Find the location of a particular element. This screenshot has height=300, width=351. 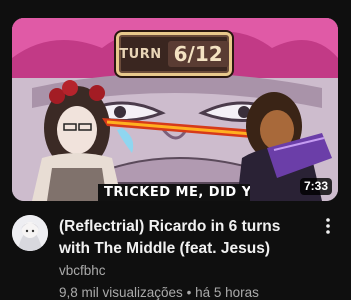

turn-value: 6/12 is located at coordinates (198, 54).